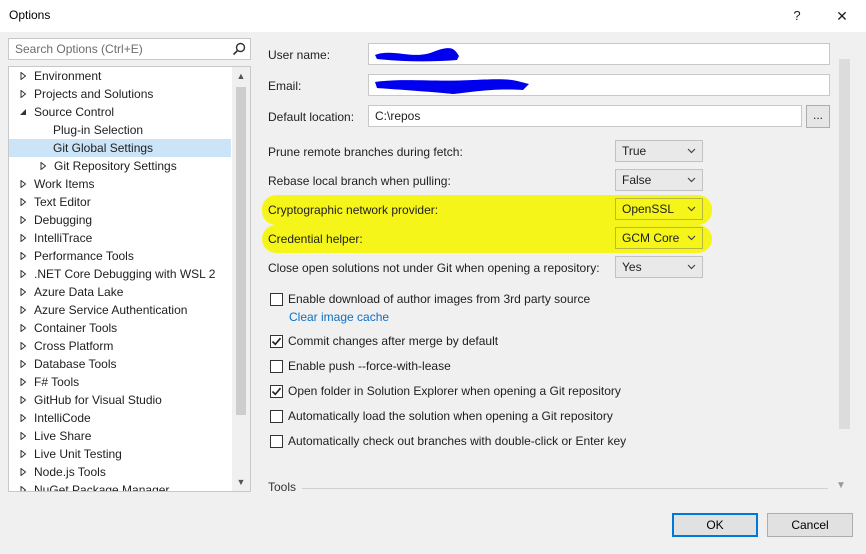 This screenshot has width=866, height=554. I want to click on tree-item-label: Cross Platform, so click(74, 346).